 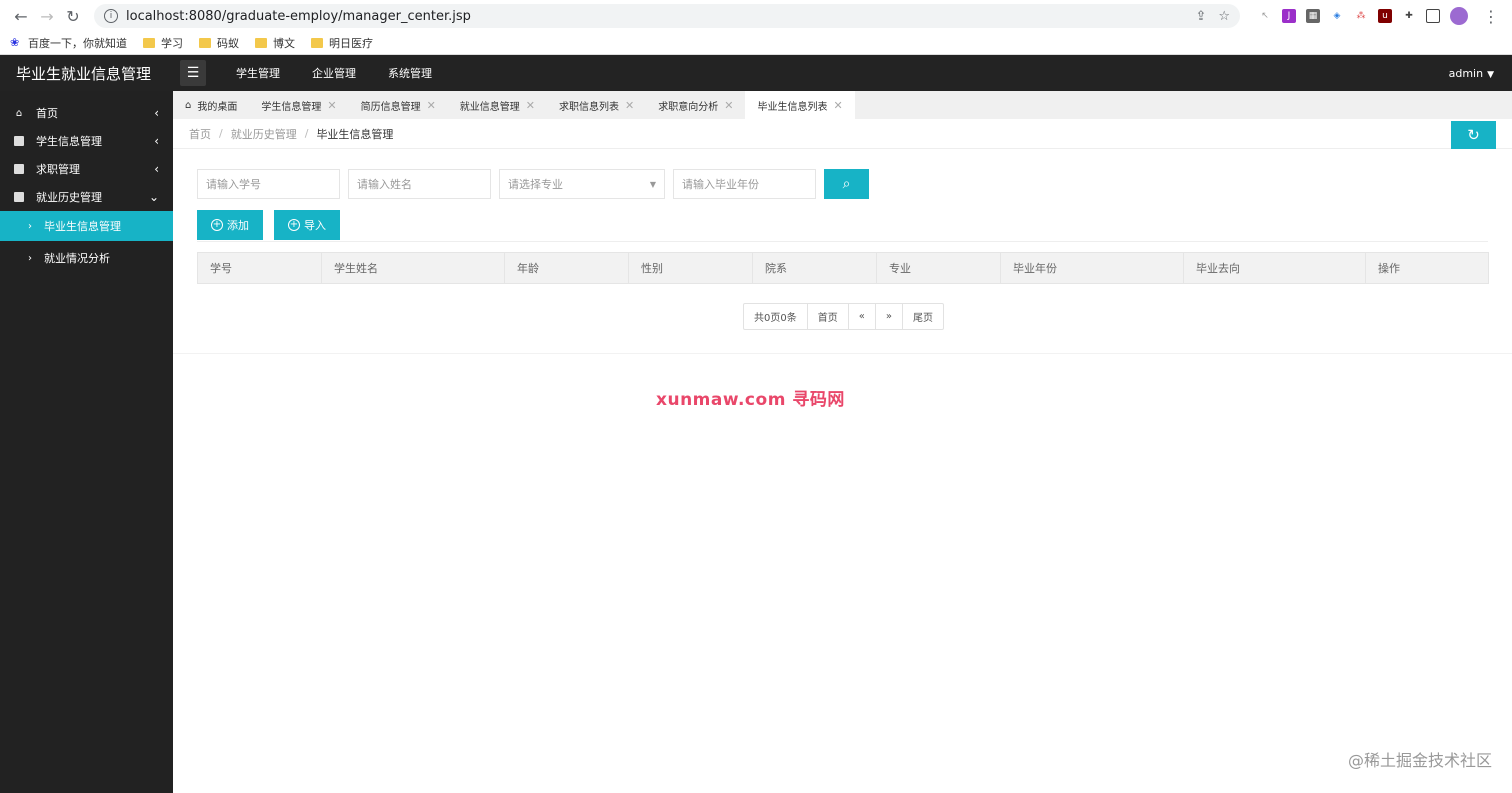 What do you see at coordinates (695, 105) in the screenshot?
I see `tab-intention-analysis: 求职意向分析 ✕` at bounding box center [695, 105].